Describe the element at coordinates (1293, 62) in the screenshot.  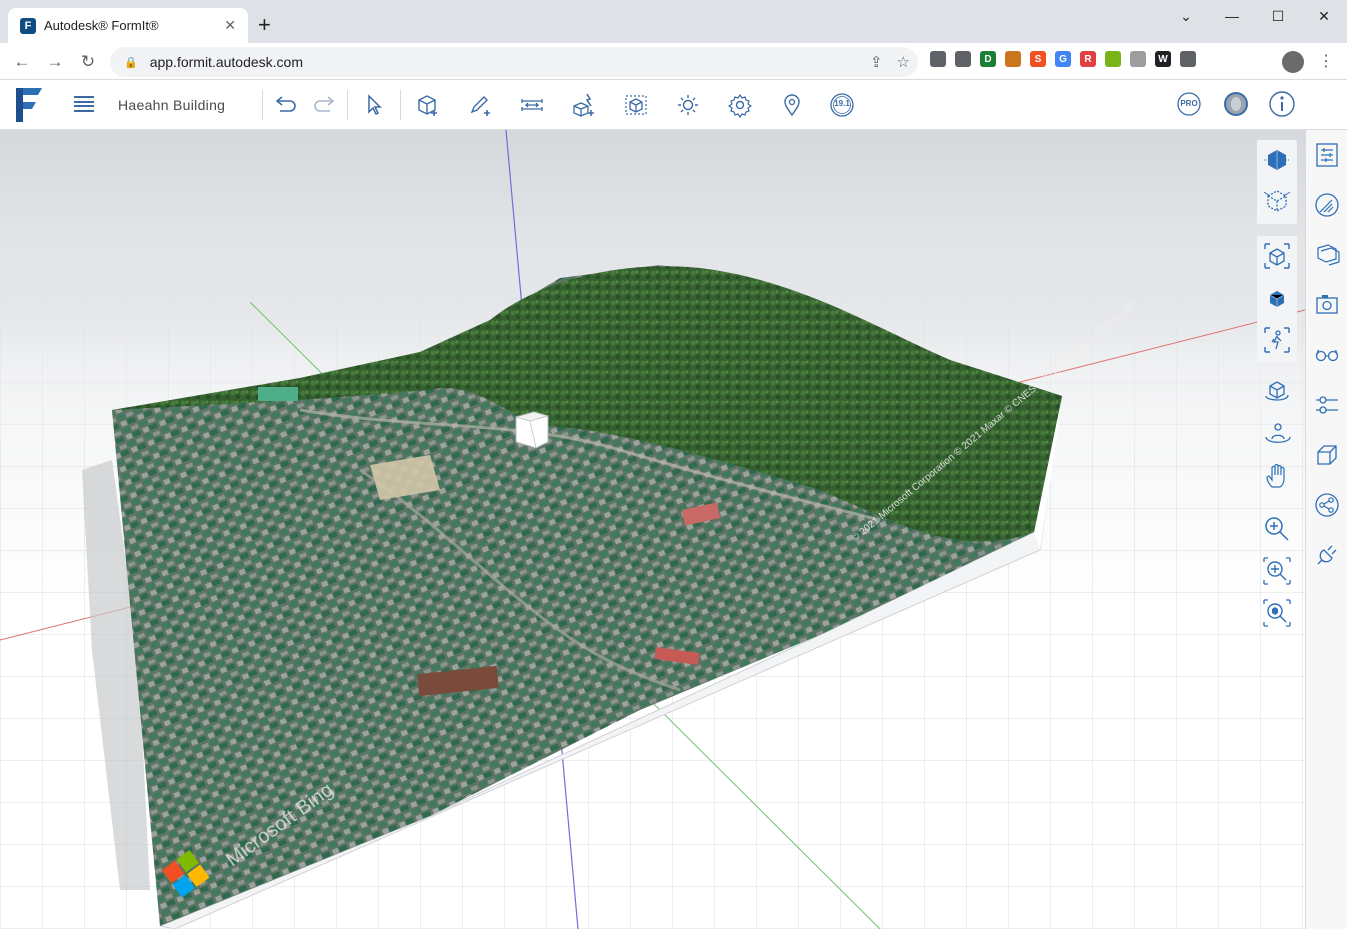
I see `profile-avatar` at that location.